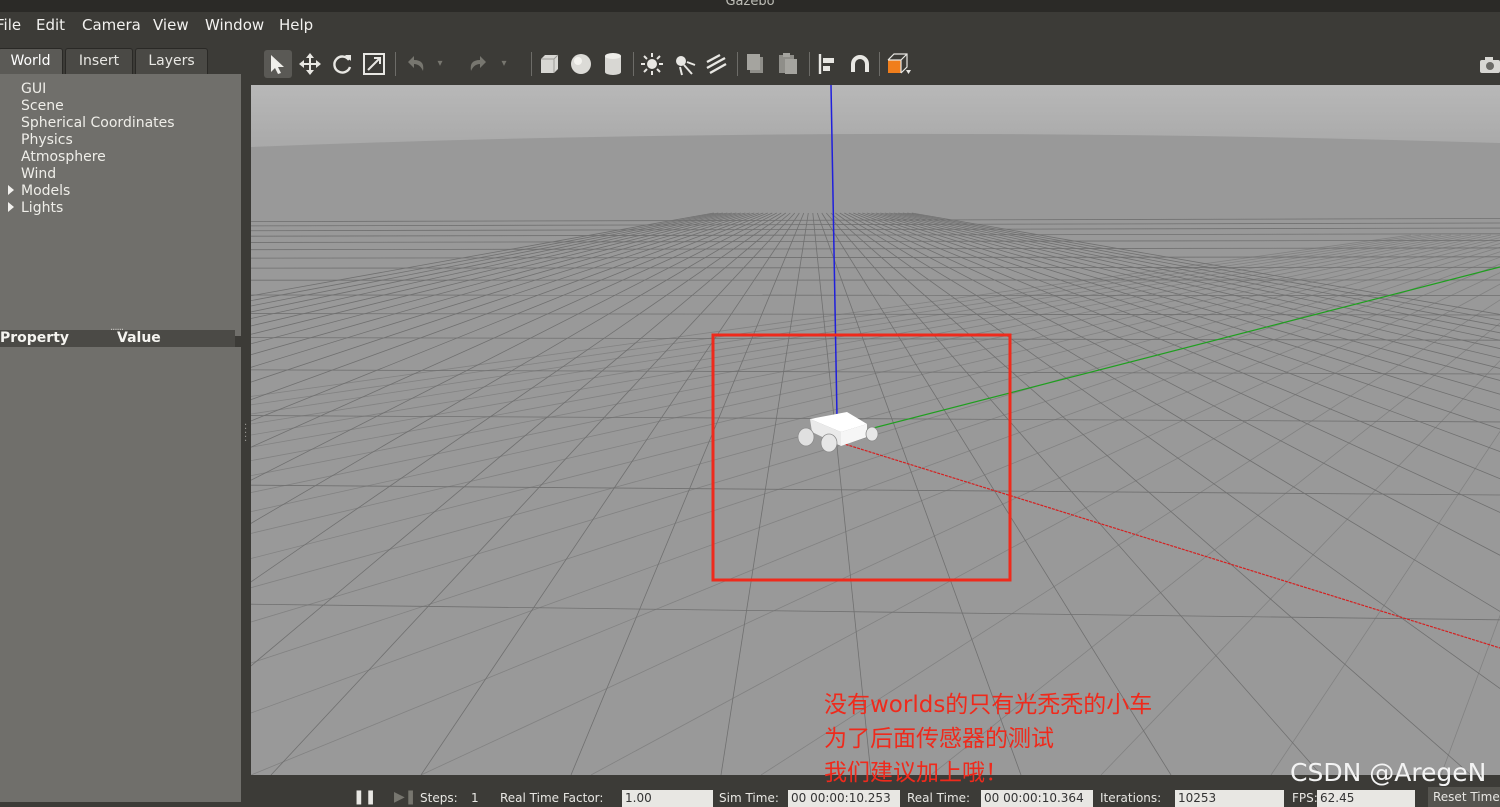 This screenshot has height=807, width=1500. What do you see at coordinates (296, 25) in the screenshot?
I see `menu-help: Help` at bounding box center [296, 25].